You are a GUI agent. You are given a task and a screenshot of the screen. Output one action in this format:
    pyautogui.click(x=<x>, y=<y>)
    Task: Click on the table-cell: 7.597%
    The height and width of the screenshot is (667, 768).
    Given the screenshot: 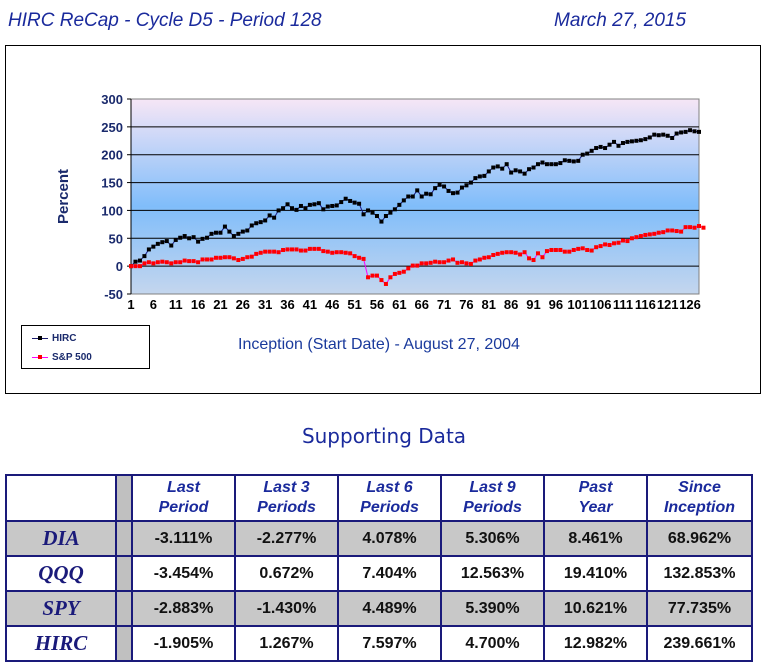 What is the action you would take?
    pyautogui.click(x=389, y=643)
    